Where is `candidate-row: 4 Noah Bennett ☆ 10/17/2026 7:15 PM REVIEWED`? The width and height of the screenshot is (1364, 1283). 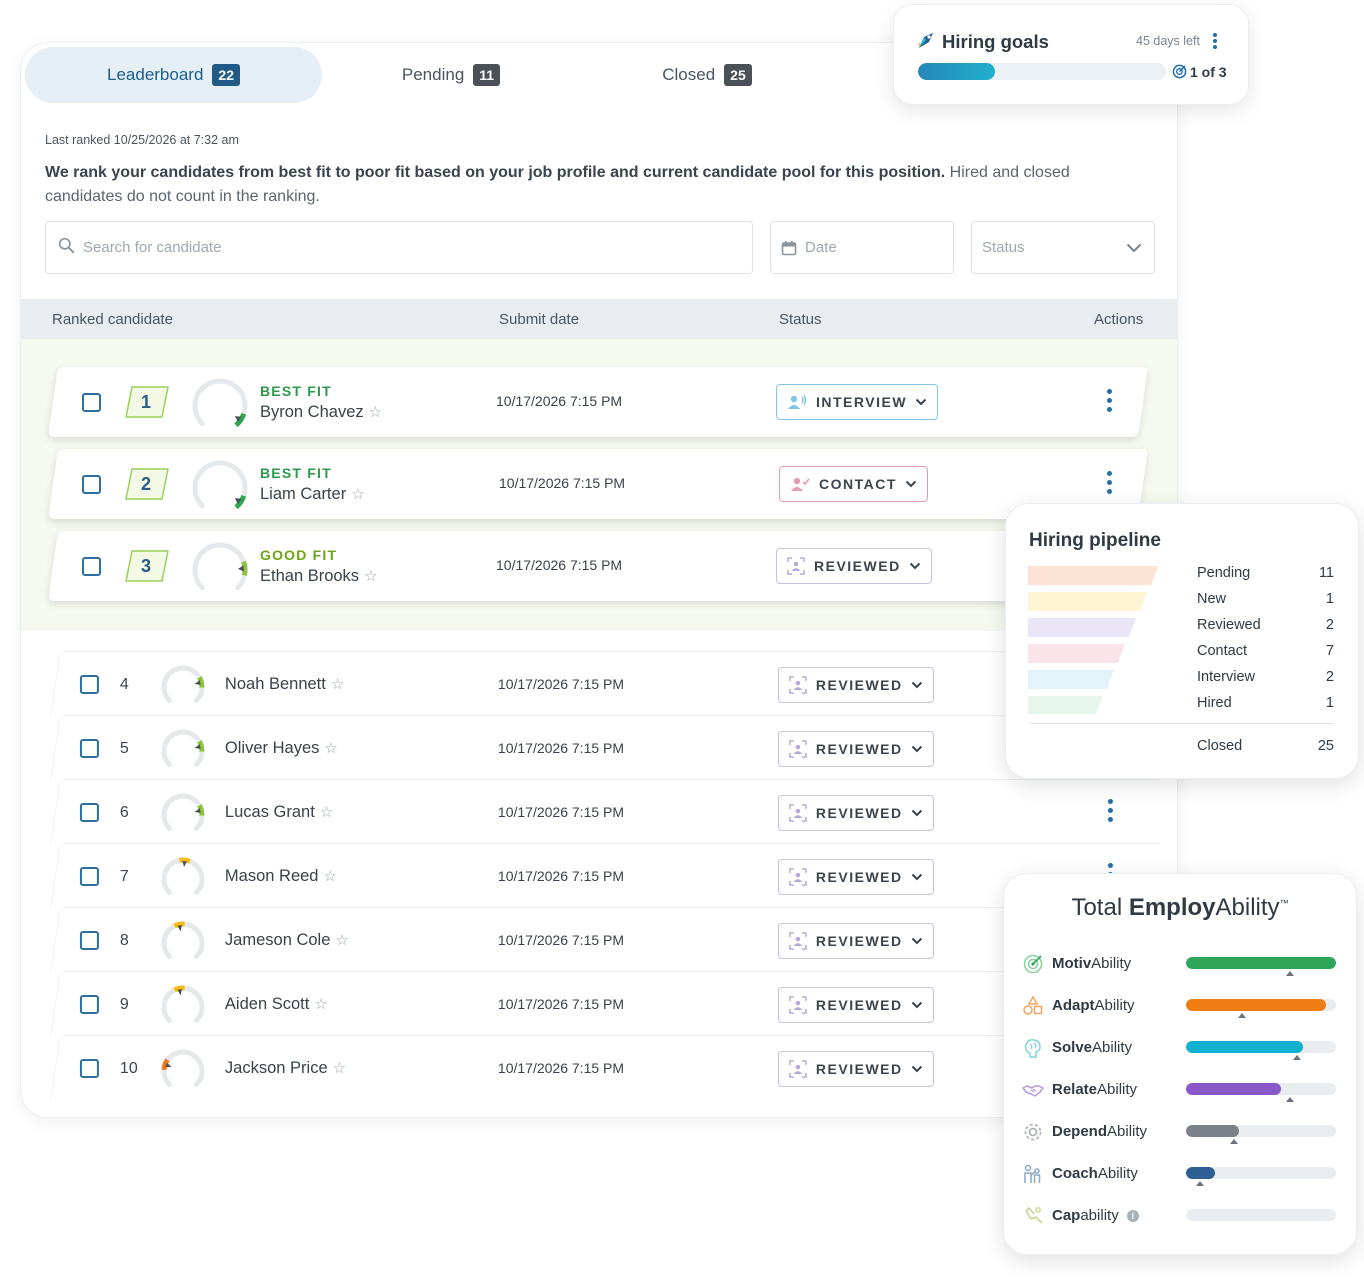
candidate-row: 4 Noah Bennett ☆ 10/17/2026 7:15 PM REVIEWED is located at coordinates (605, 683).